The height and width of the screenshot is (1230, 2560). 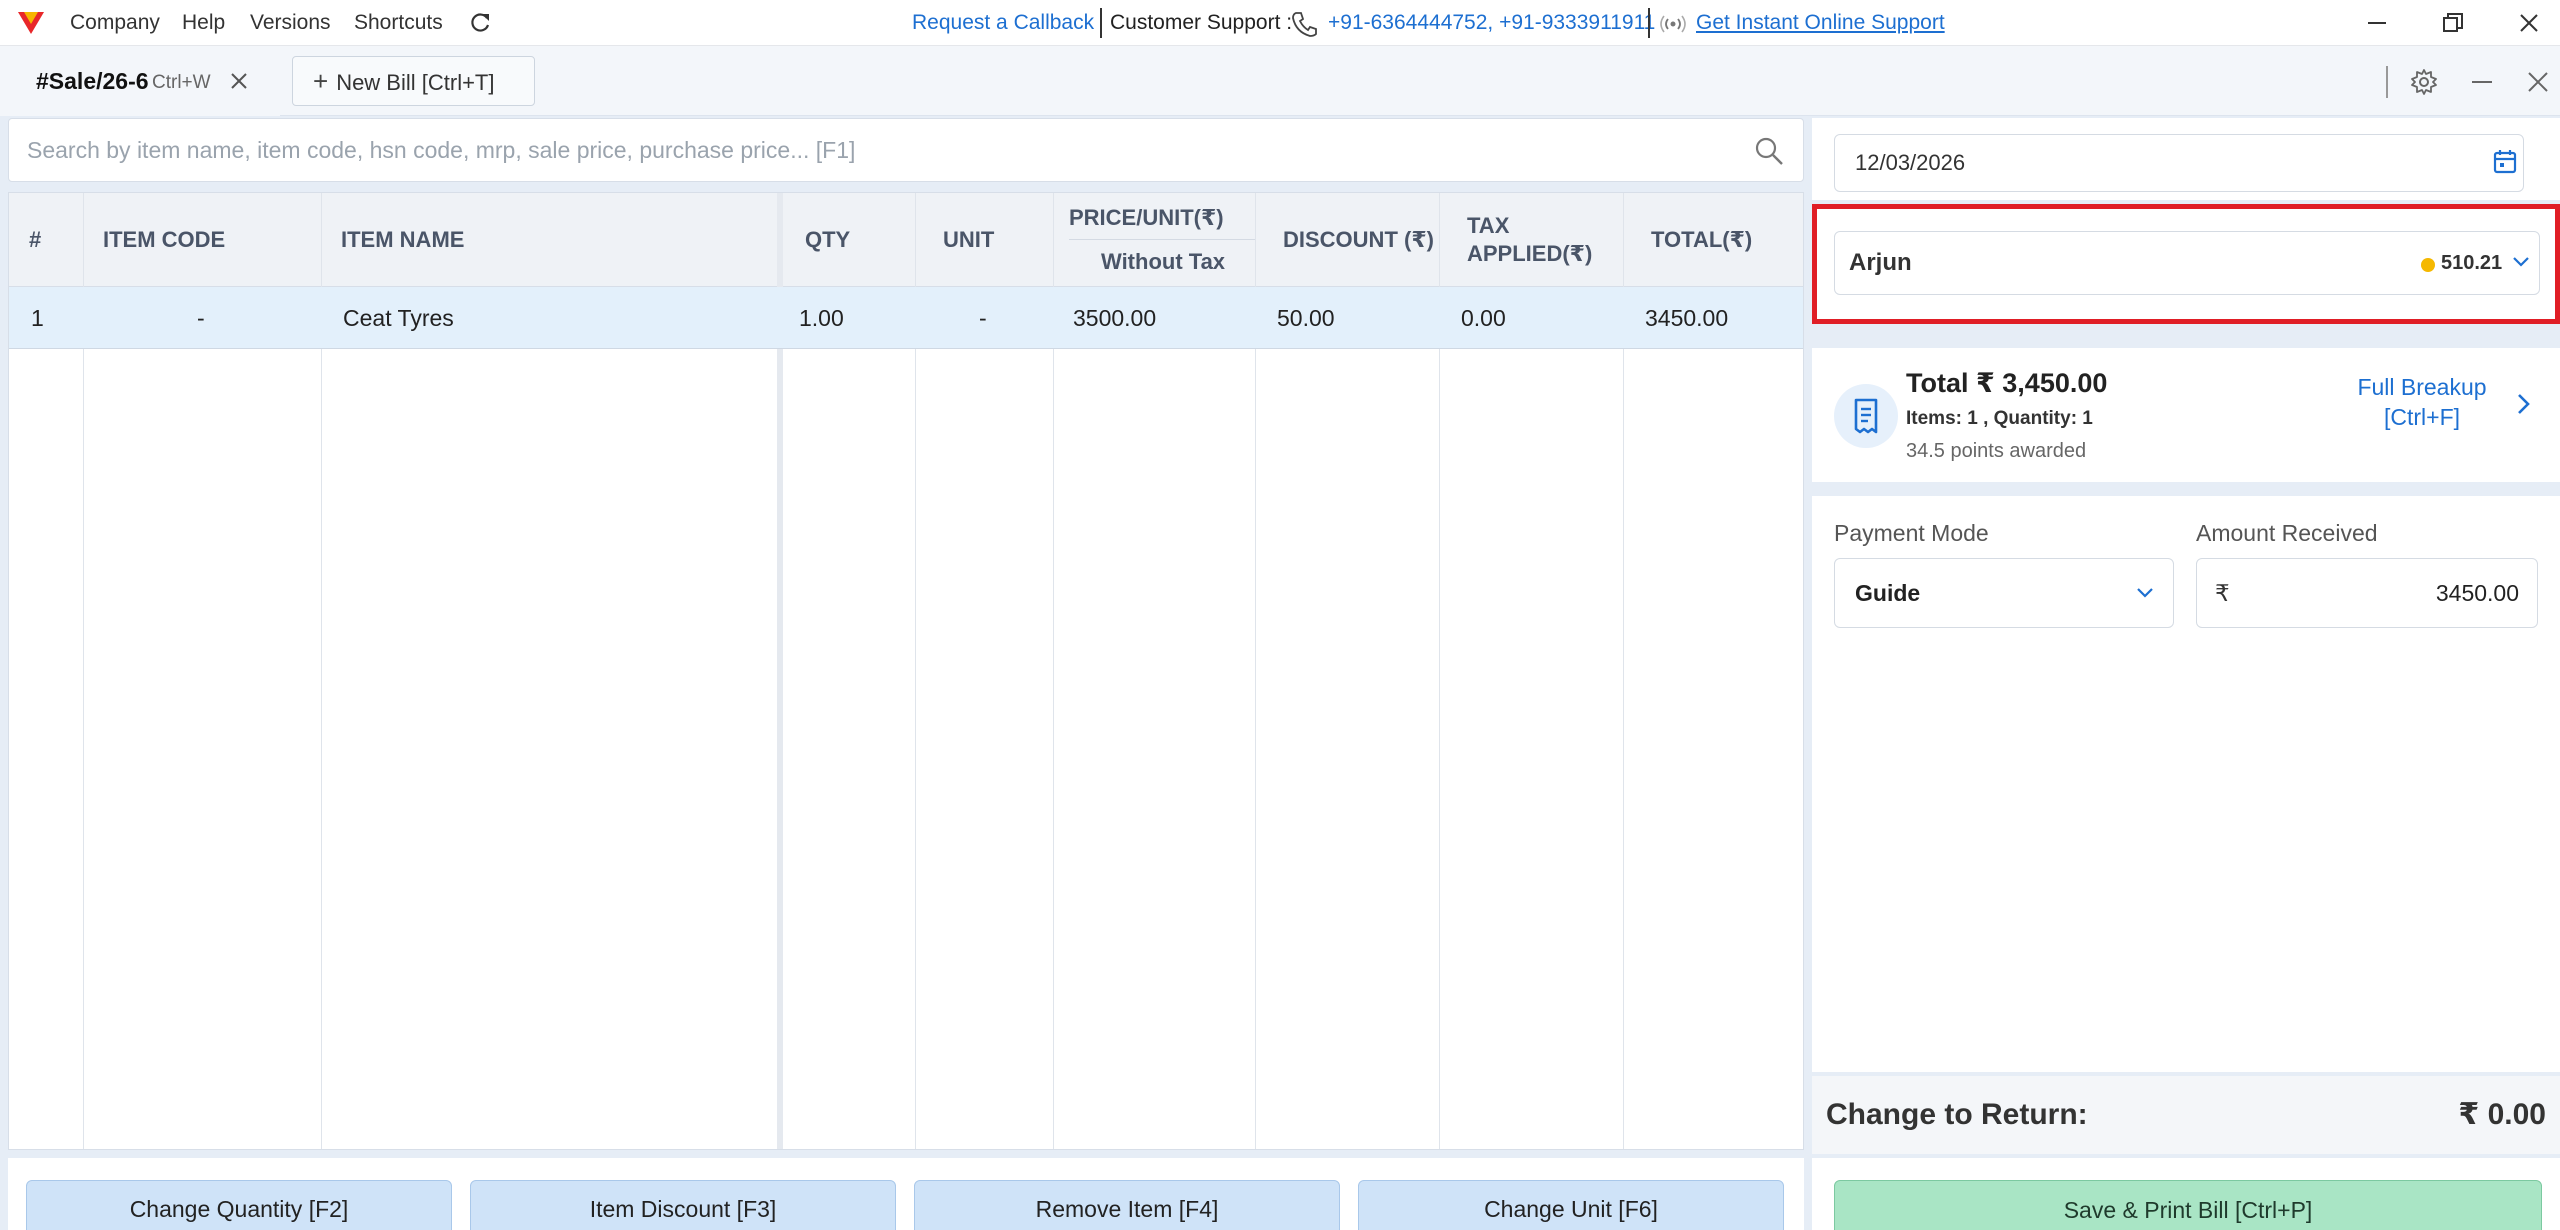 What do you see at coordinates (1483, 318) in the screenshot?
I see `cell-tax: 0.00` at bounding box center [1483, 318].